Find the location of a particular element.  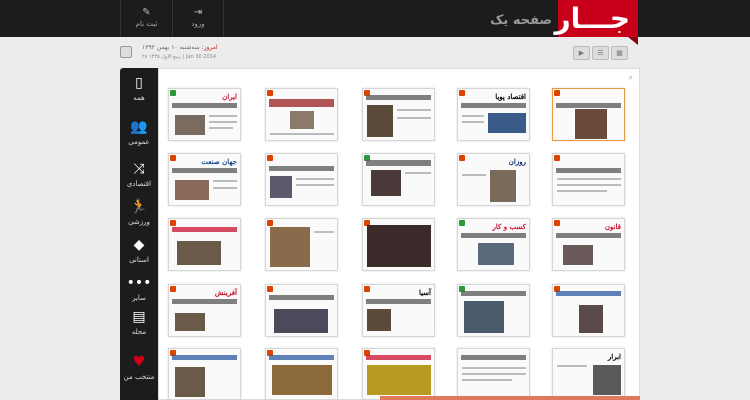

newspaper-thumbnail: آسیا is located at coordinates (398, 310).